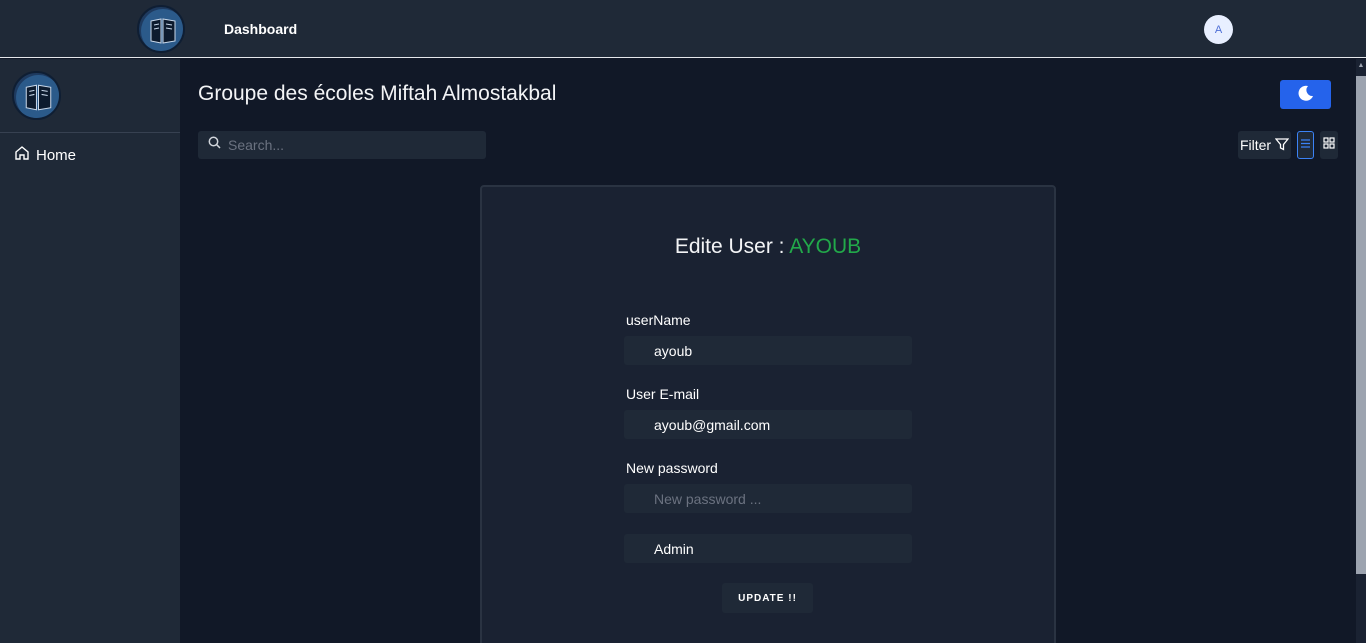 Image resolution: width=1366 pixels, height=643 pixels. I want to click on moon-icon, so click(1306, 94).